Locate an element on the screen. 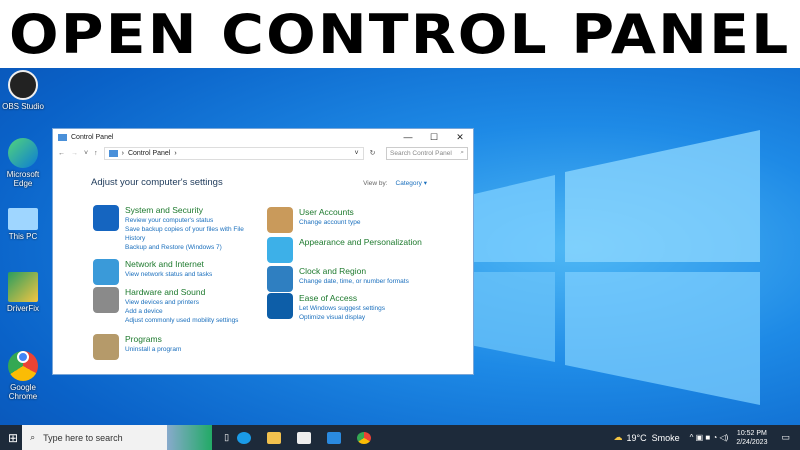 The height and width of the screenshot is (450, 800). category-title: Network and Internet is located at coordinates (168, 264).